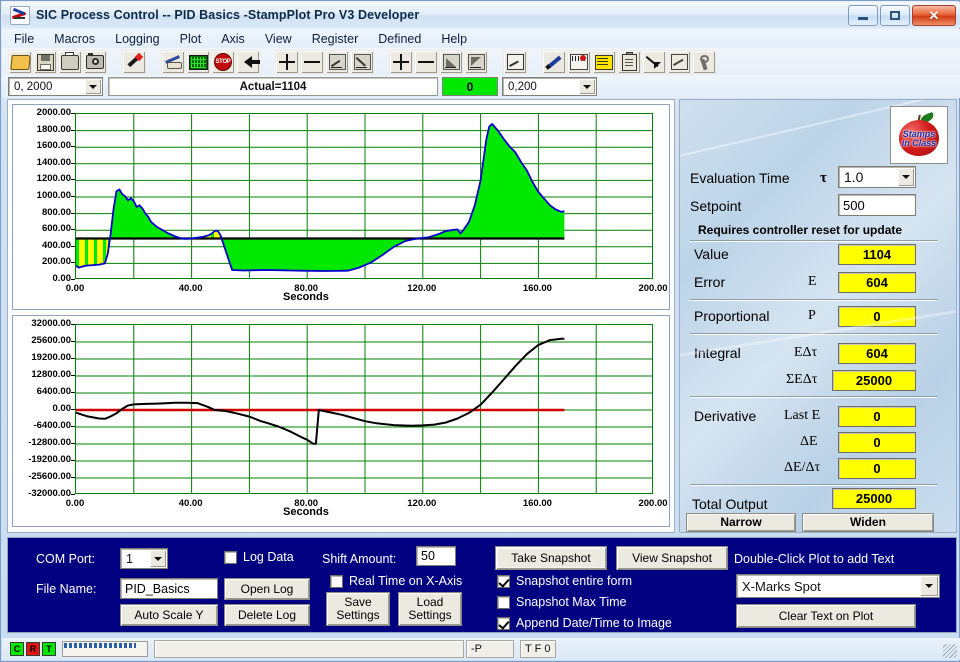  I want to click on file-name-input: PID_Basics, so click(169, 588).